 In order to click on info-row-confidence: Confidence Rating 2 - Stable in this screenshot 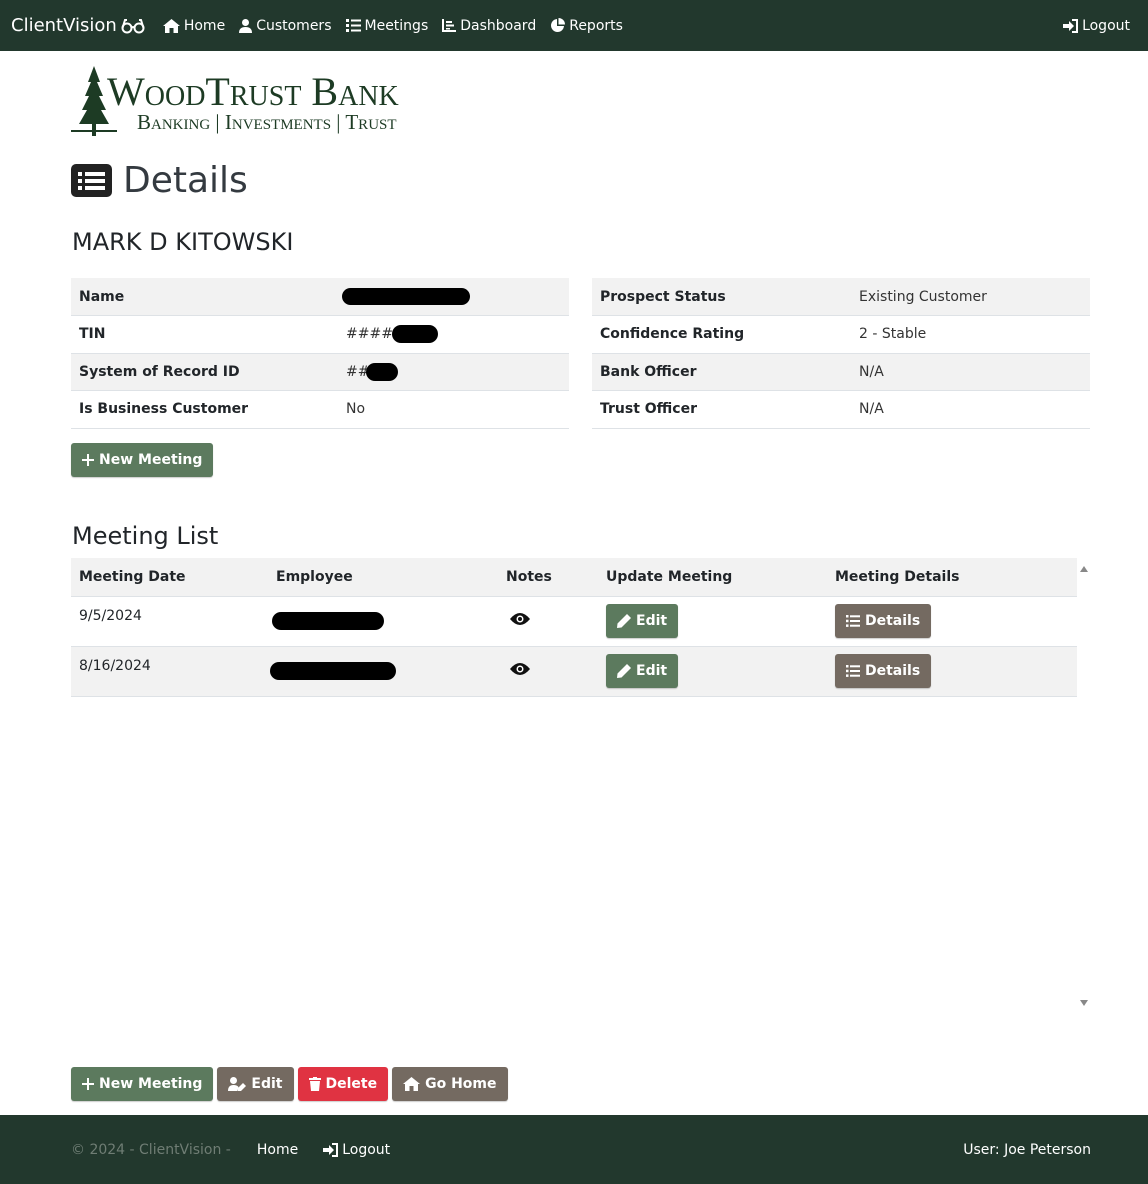, I will do `click(841, 334)`.